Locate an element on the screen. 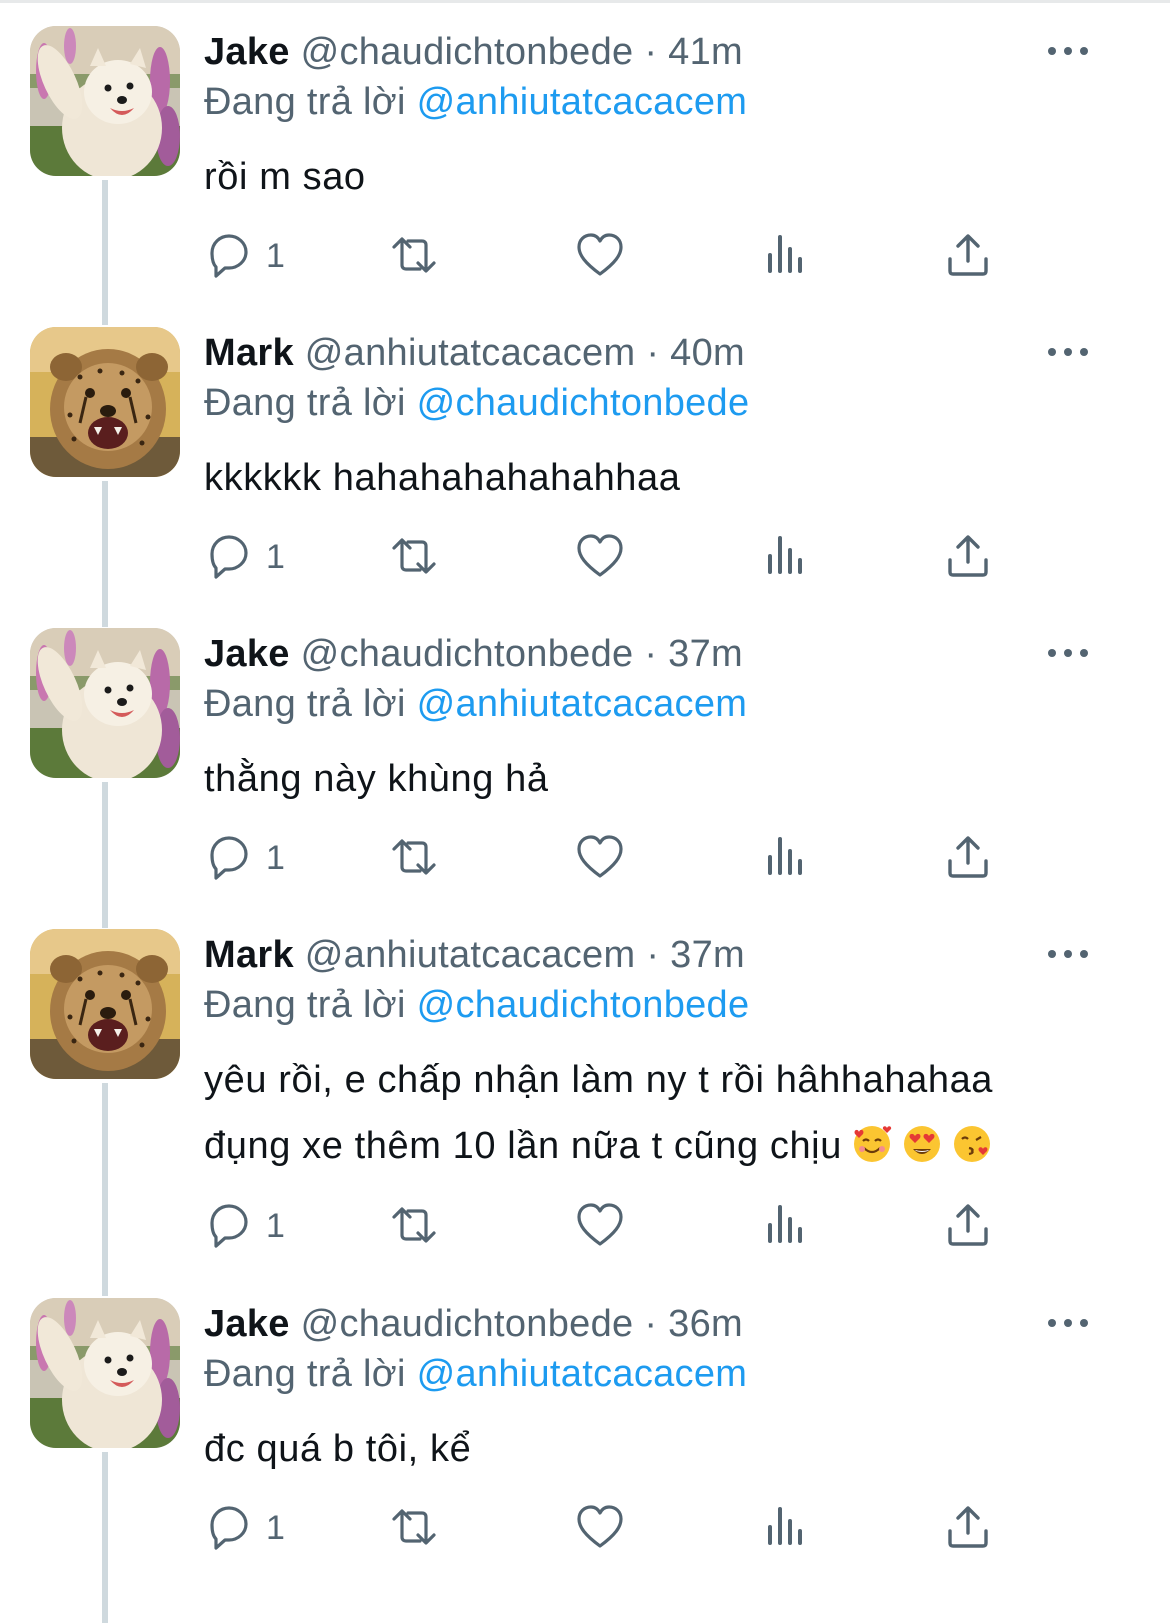 Image resolution: width=1170 pixels, height=1623 pixels. timestamp: 40m is located at coordinates (707, 353).